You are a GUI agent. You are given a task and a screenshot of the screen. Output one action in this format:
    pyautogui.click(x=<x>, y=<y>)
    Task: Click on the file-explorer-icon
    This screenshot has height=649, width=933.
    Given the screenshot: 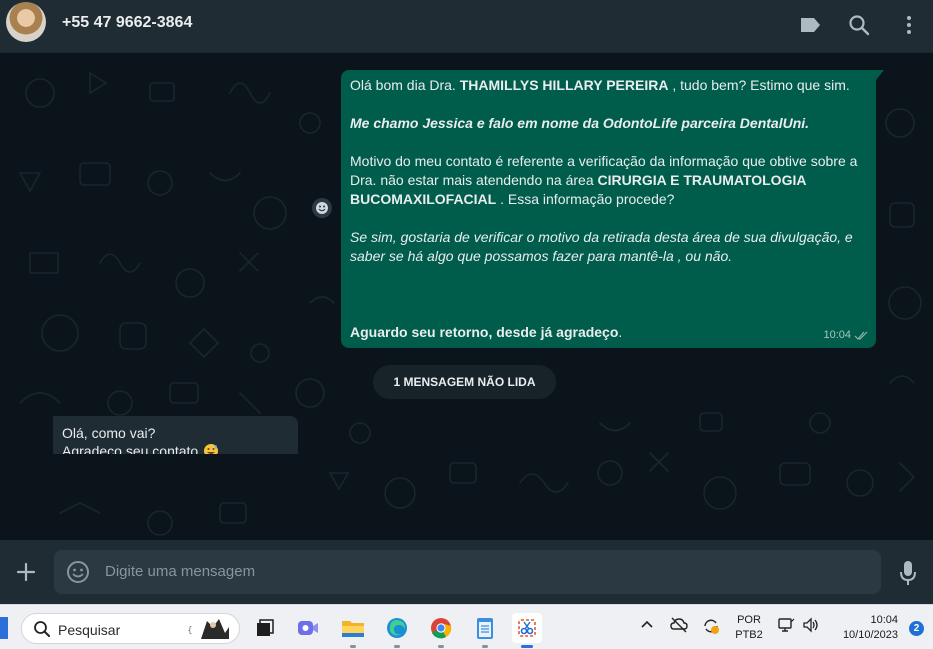 What is the action you would take?
    pyautogui.click(x=353, y=630)
    